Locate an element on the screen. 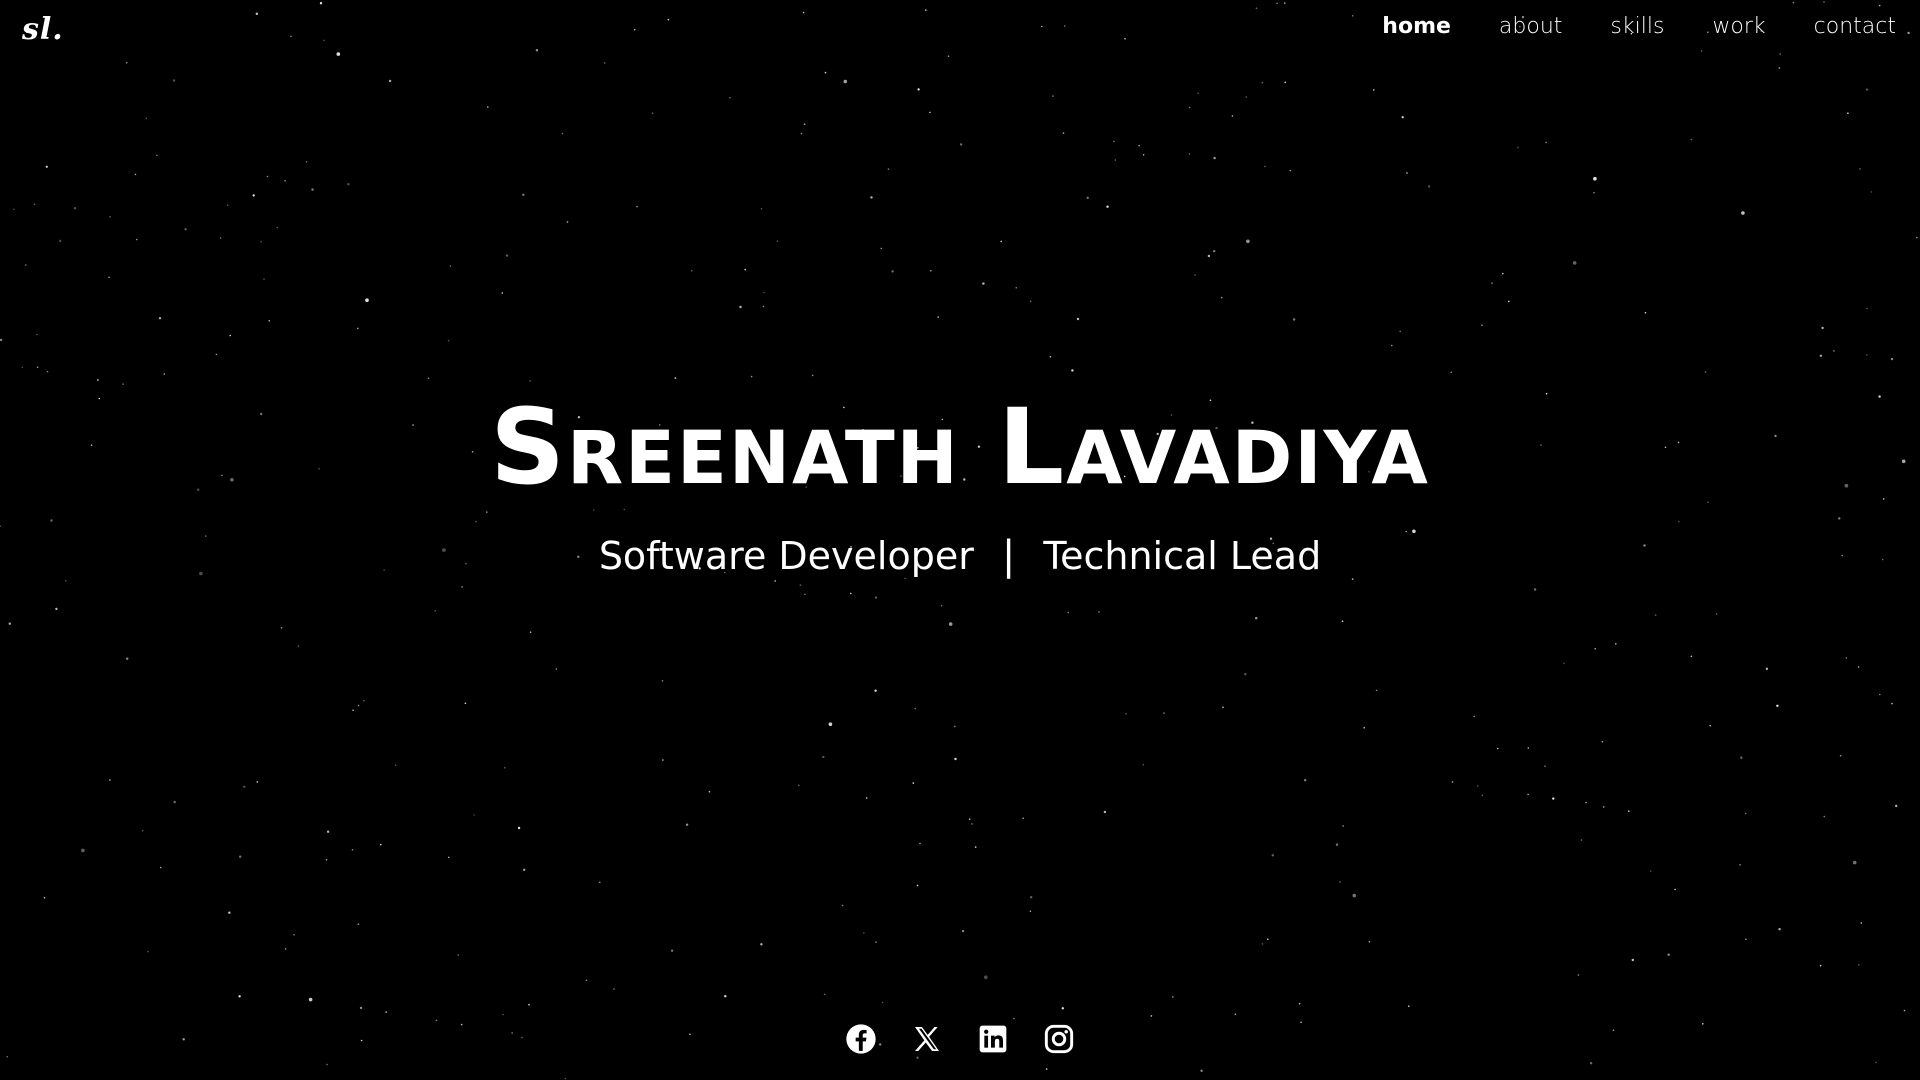  linkedin-icon is located at coordinates (993, 1039).